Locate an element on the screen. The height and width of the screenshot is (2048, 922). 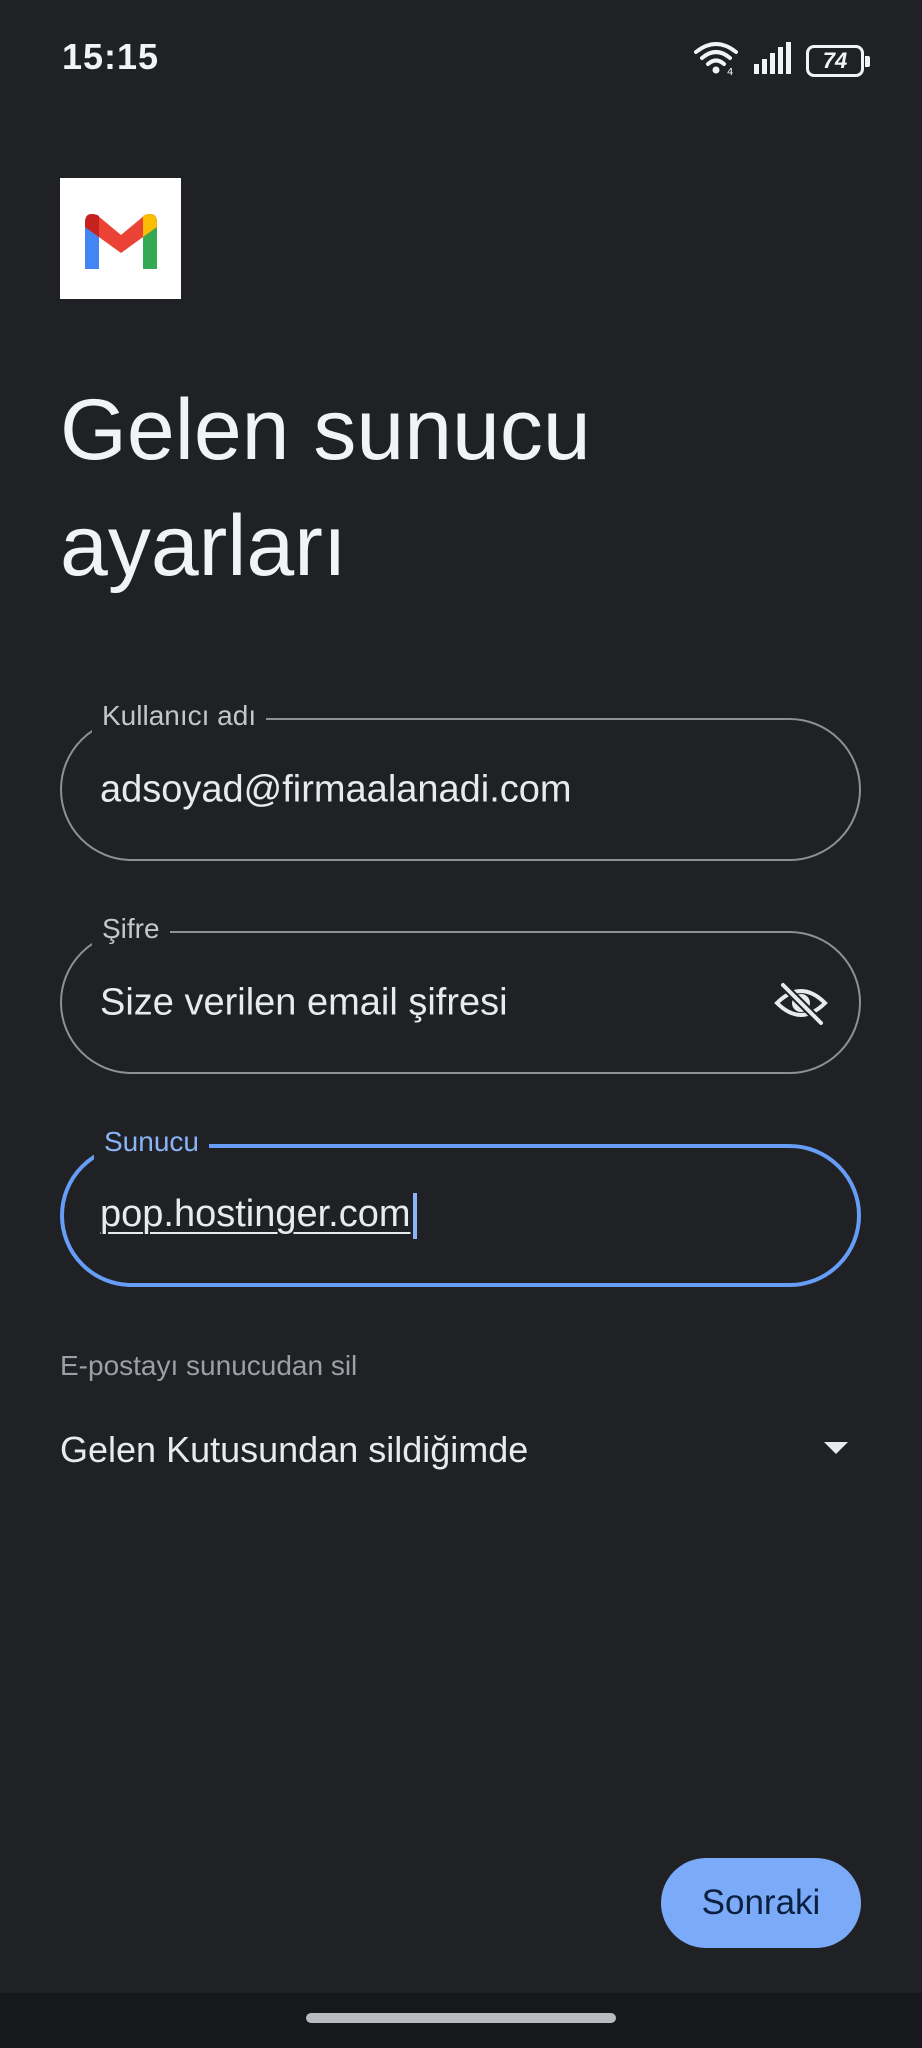
battery-level: 74 is located at coordinates (835, 60).